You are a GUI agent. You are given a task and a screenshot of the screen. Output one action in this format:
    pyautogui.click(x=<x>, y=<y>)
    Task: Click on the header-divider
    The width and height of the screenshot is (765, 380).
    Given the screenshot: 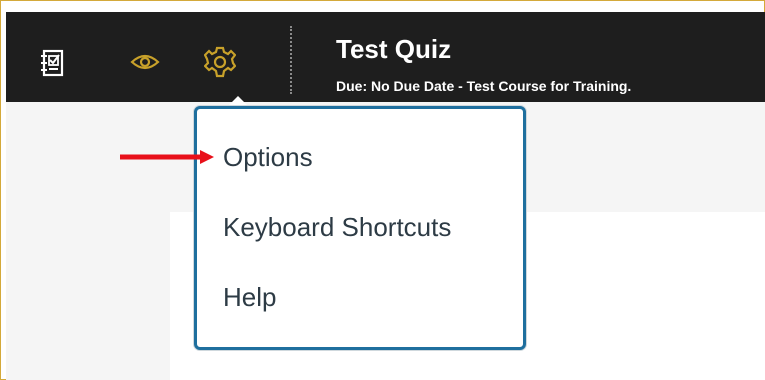 What is the action you would take?
    pyautogui.click(x=291, y=60)
    